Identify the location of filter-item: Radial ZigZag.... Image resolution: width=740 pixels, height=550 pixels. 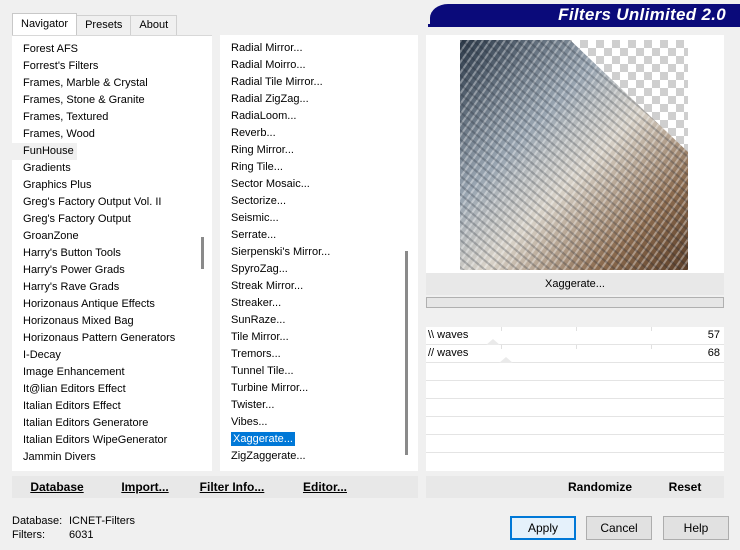
(275, 99).